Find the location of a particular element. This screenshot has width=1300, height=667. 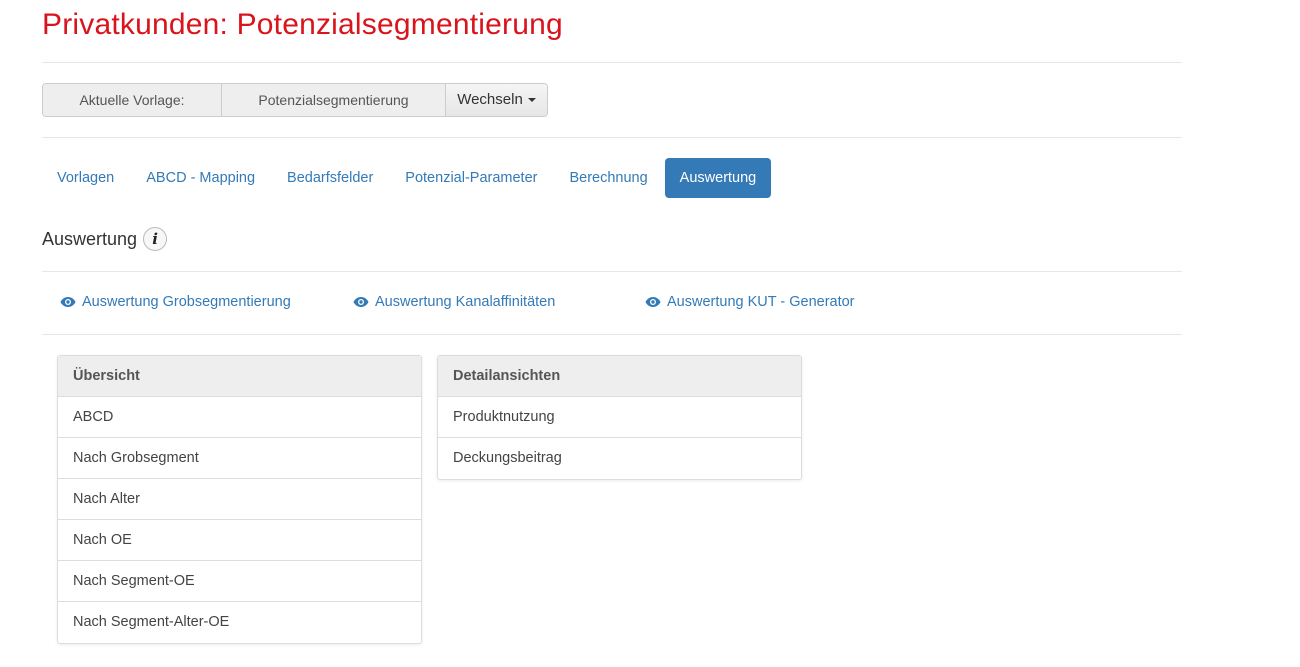

switch-label: Wechseln is located at coordinates (490, 99).